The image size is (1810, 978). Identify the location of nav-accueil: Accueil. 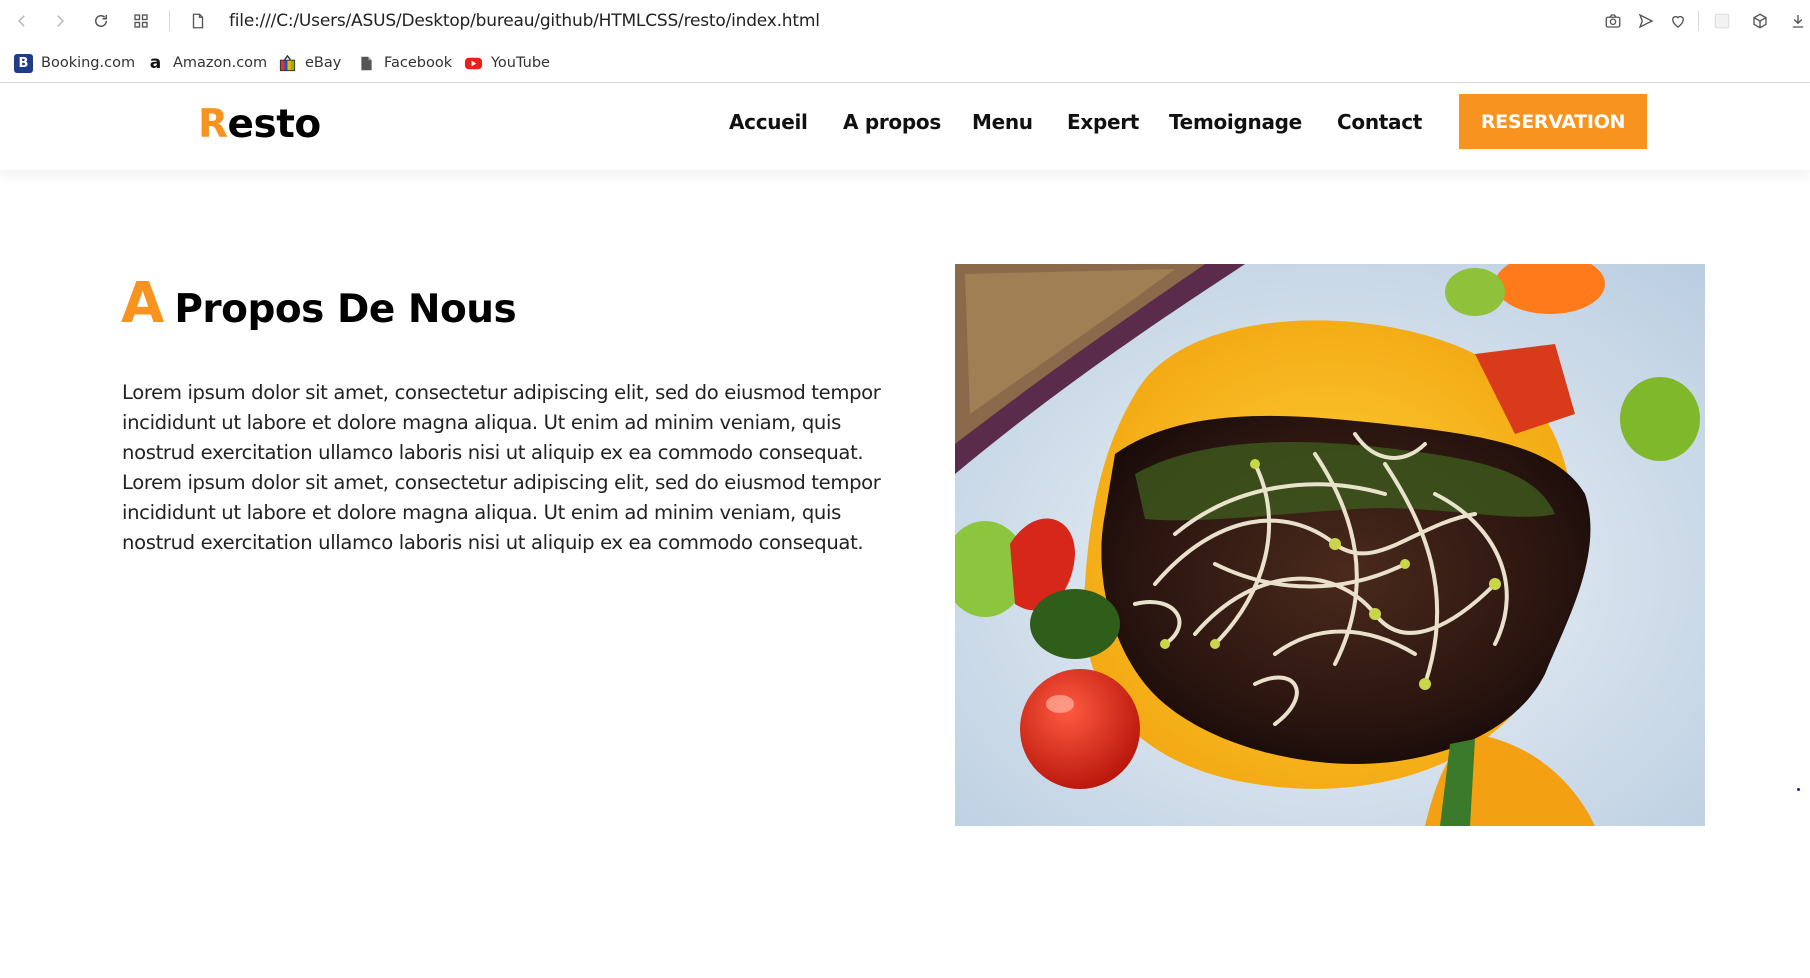
(768, 122).